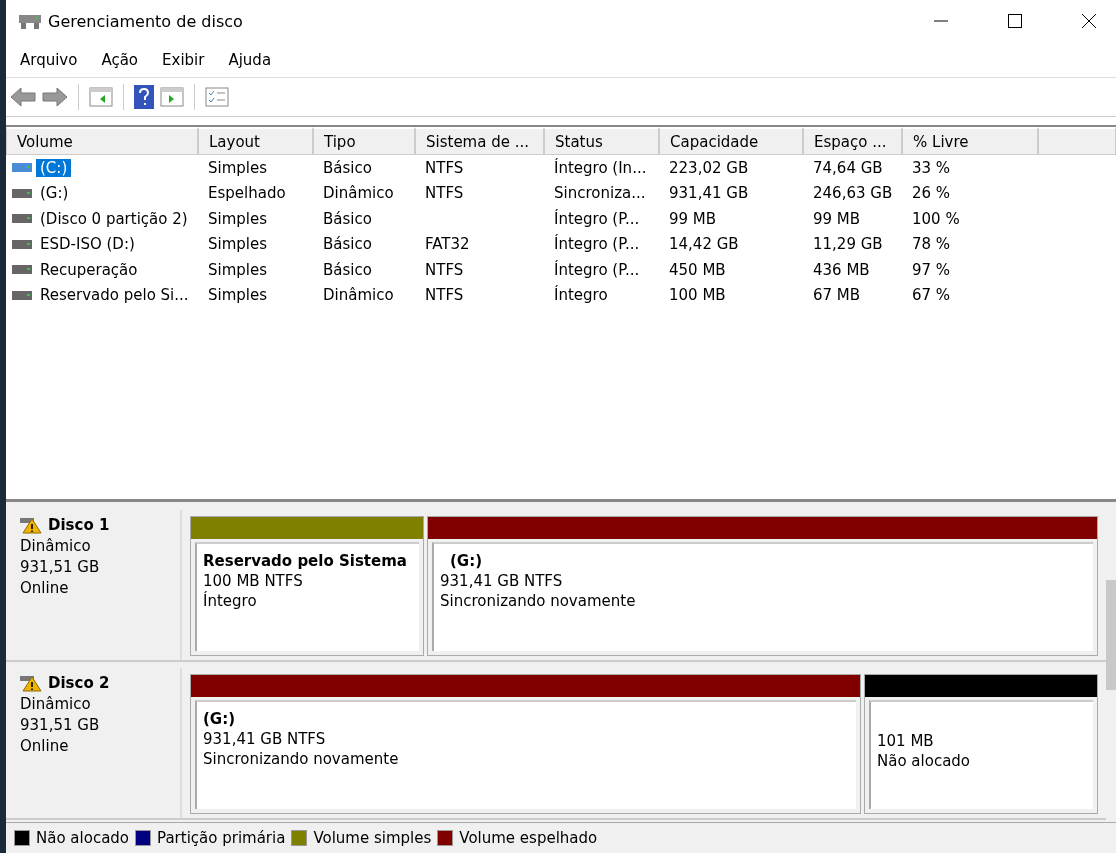 The image size is (1116, 853). I want to click on drive-label: (C:), so click(54, 167).